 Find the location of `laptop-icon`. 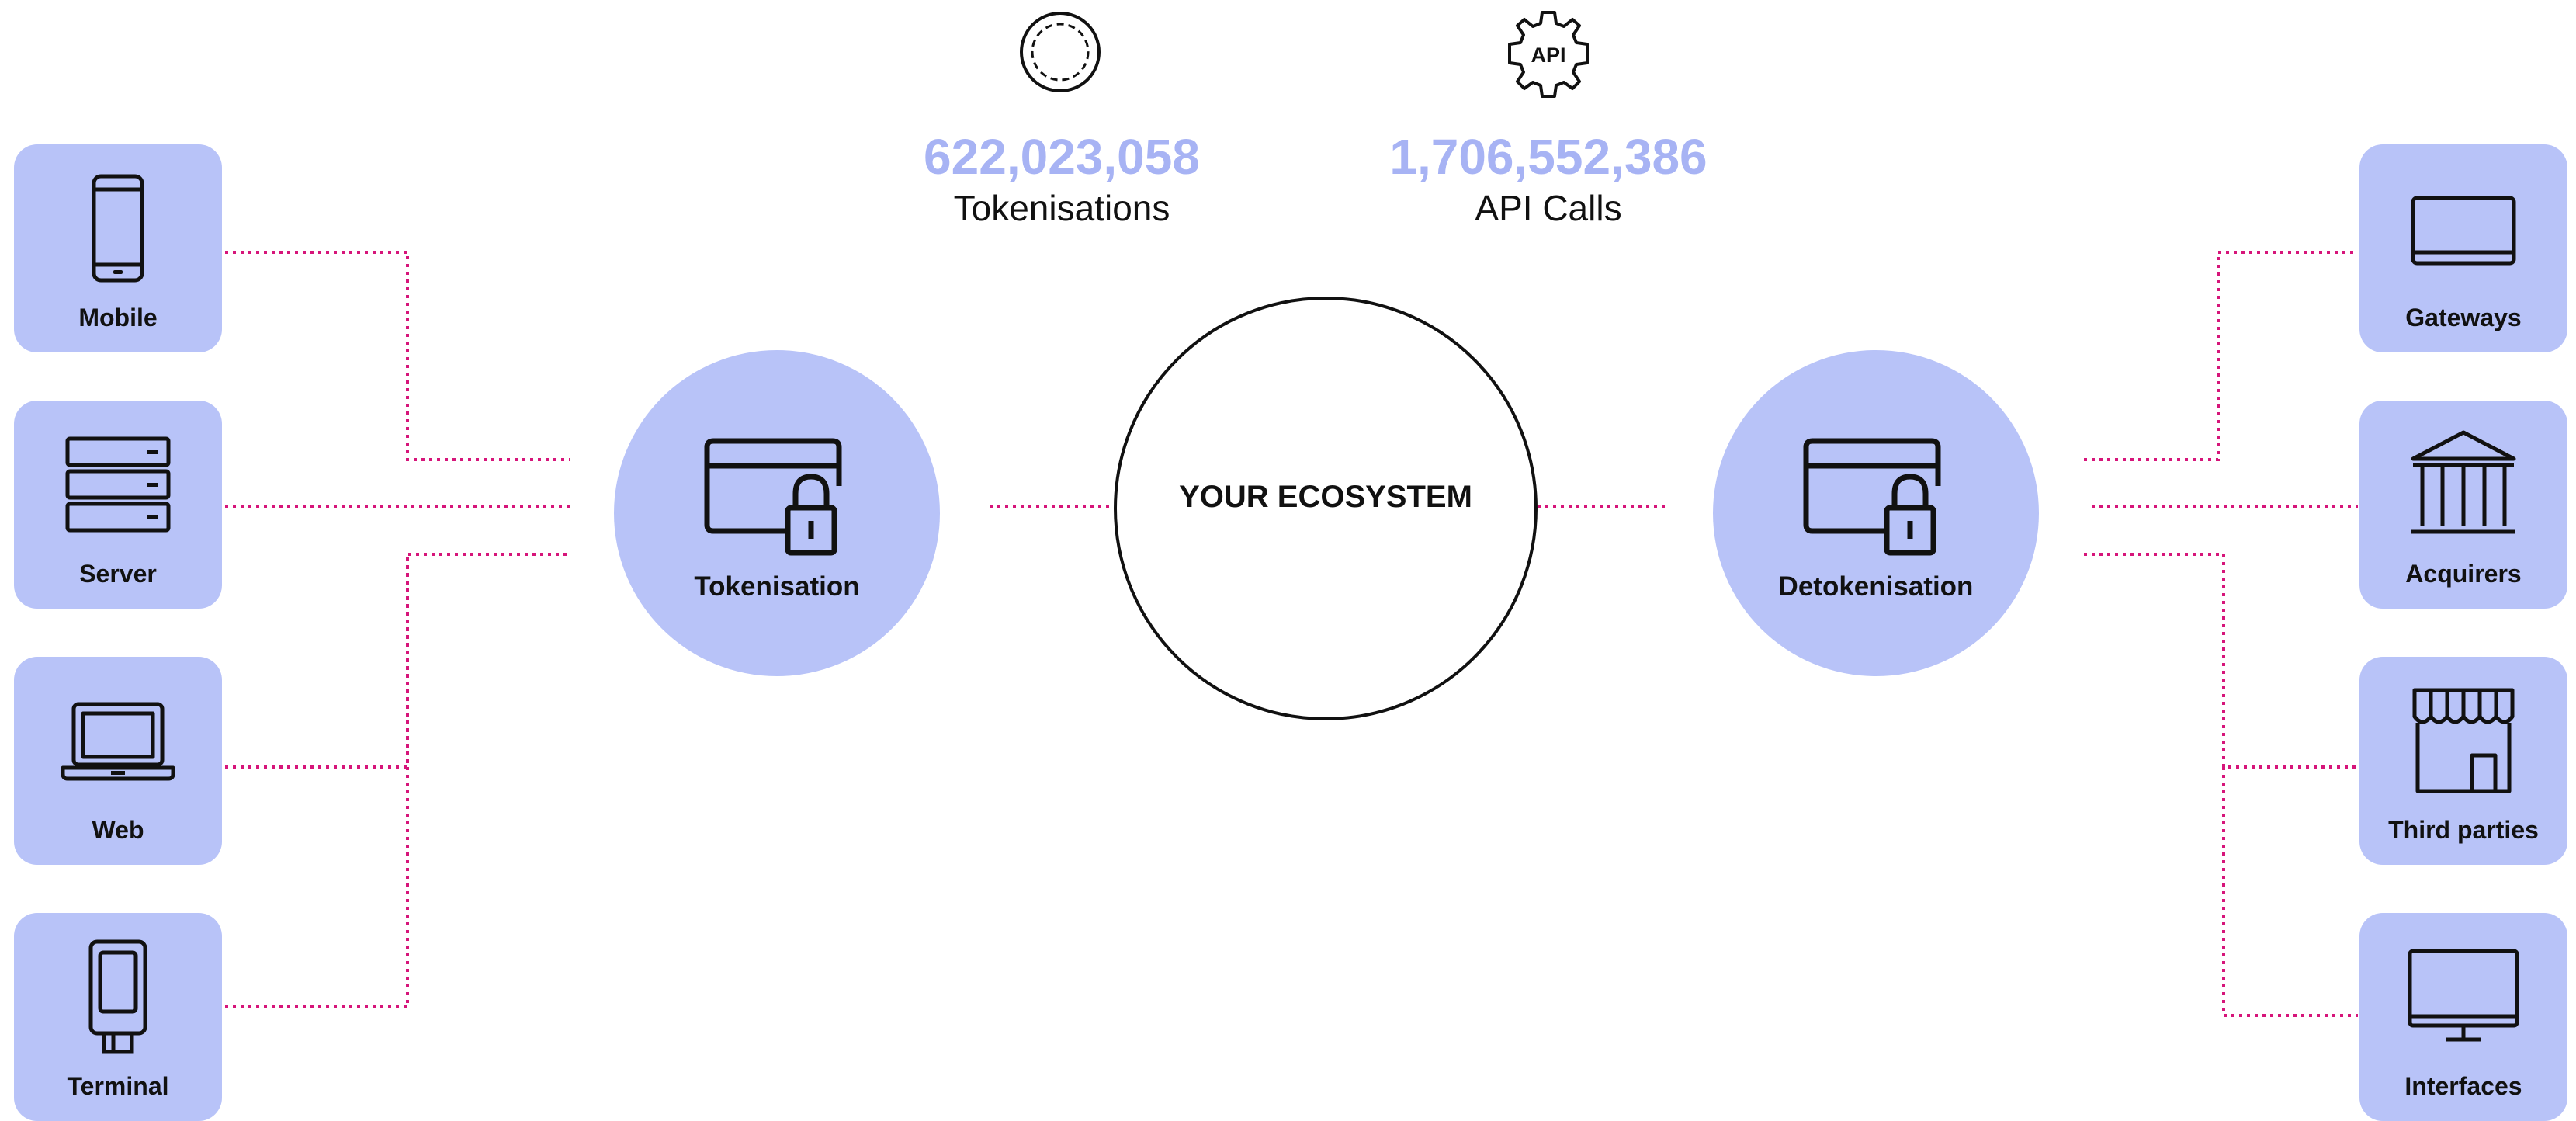

laptop-icon is located at coordinates (118, 740).